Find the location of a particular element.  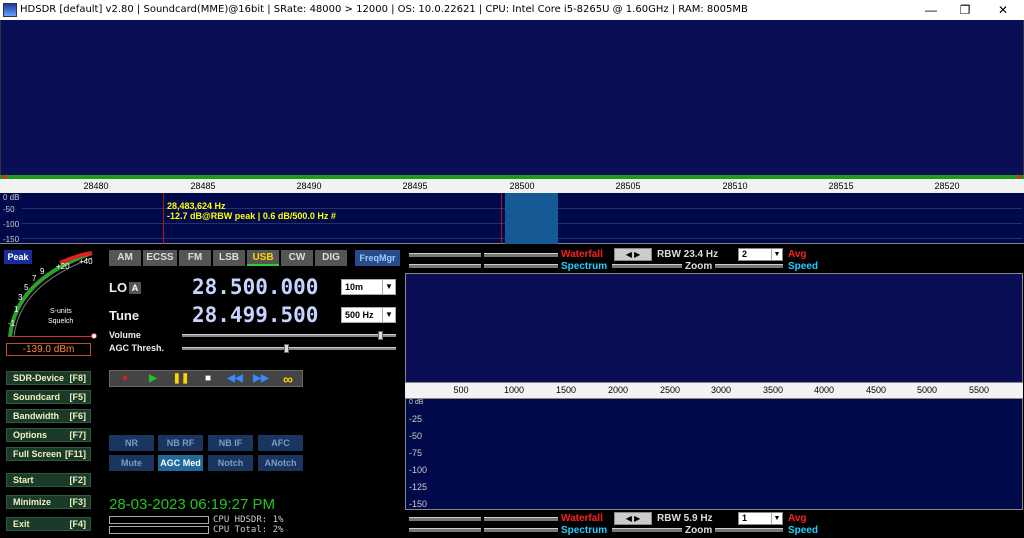

volume-slider-thumb is located at coordinates (381, 335).